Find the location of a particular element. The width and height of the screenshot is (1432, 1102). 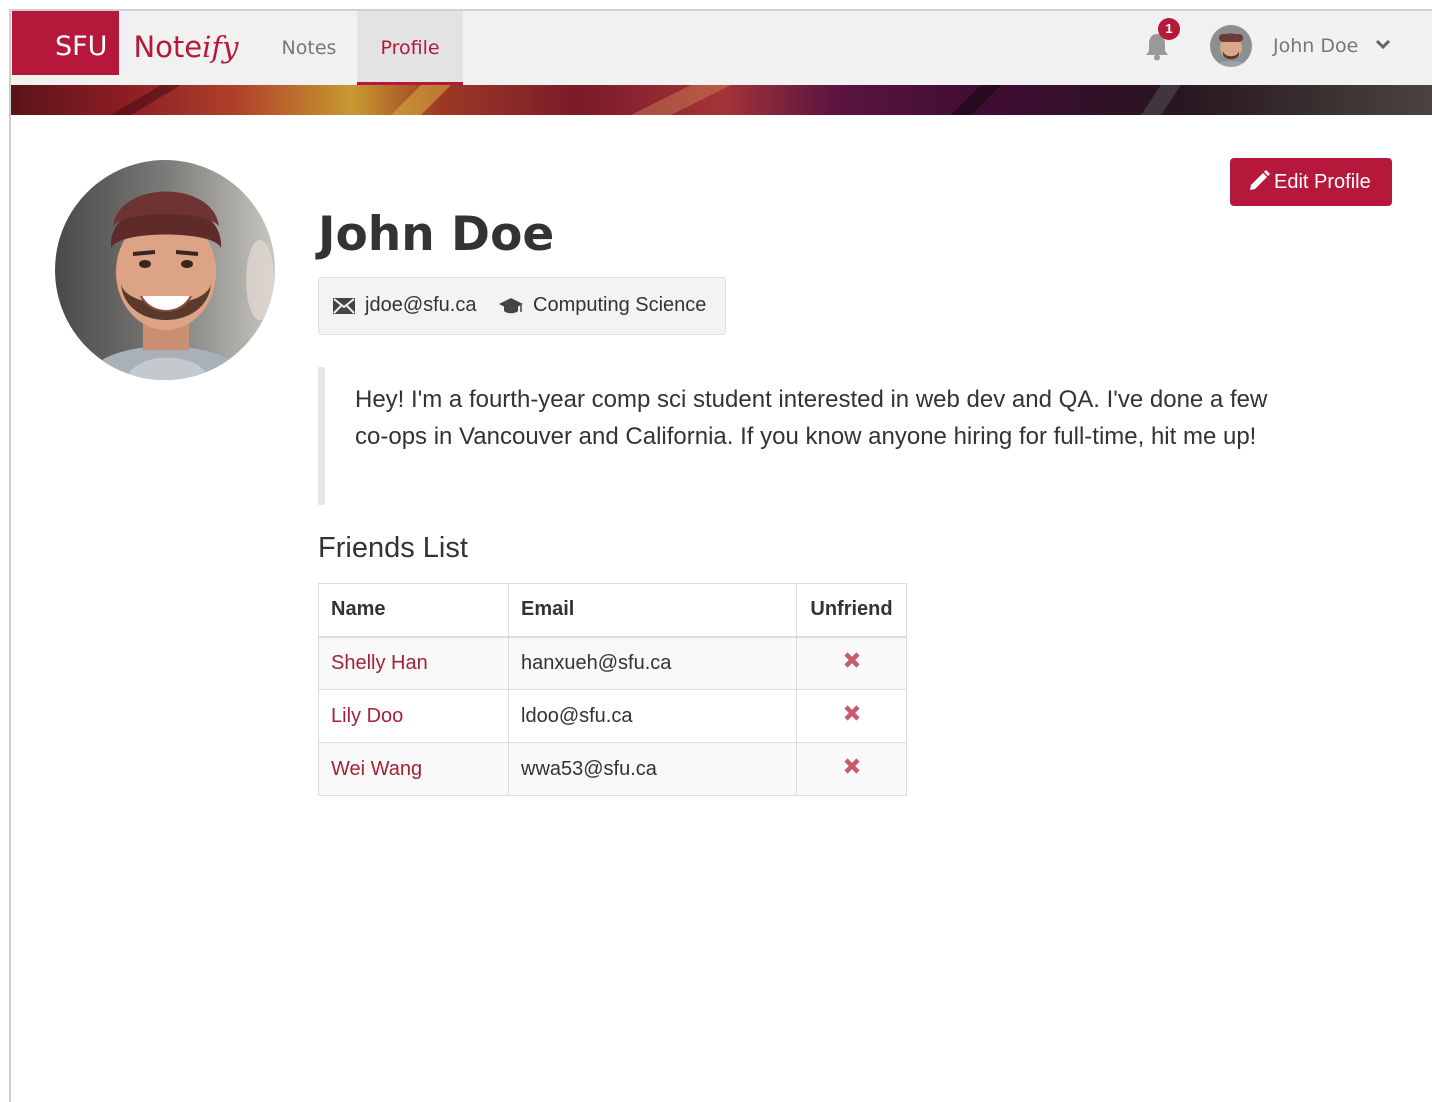

table-row: Wei Wang wwa53@sfu.ca is located at coordinates (612, 769).